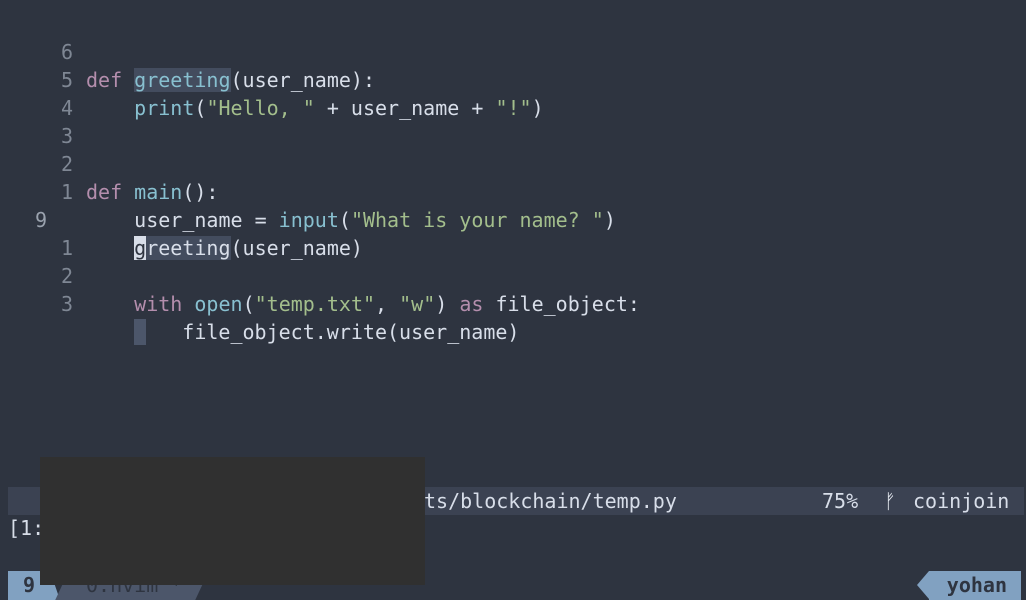  Describe the element at coordinates (923, 585) in the screenshot. I see `powerline-separator` at that location.